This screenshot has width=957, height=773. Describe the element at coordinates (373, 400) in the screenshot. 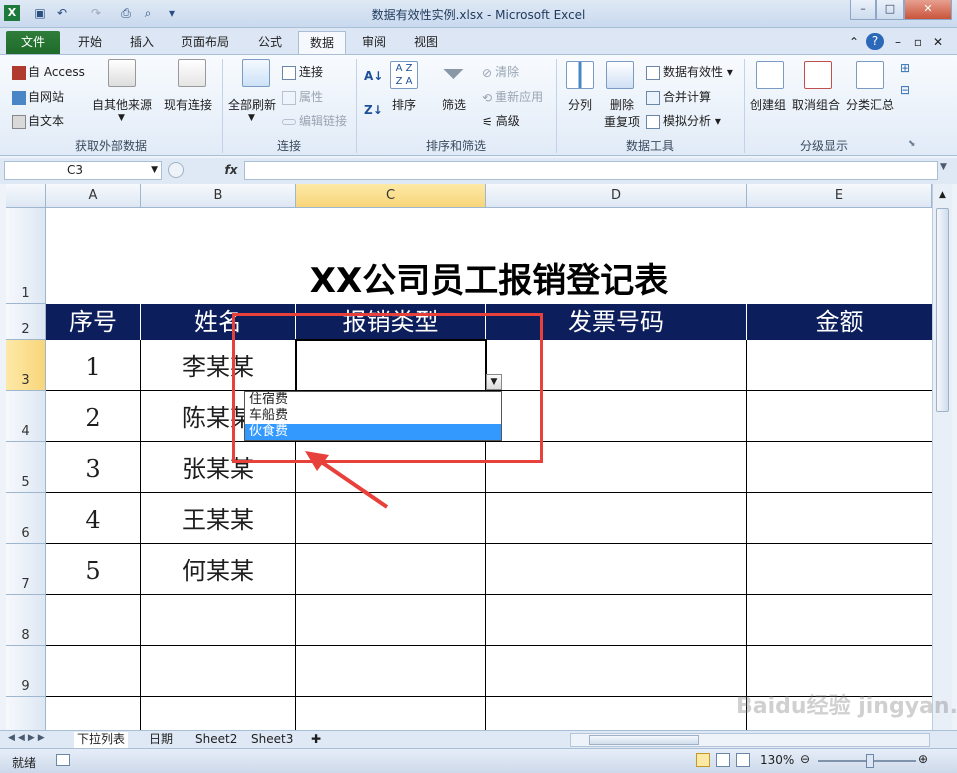

I see `dropdown-option: 住宿费` at that location.